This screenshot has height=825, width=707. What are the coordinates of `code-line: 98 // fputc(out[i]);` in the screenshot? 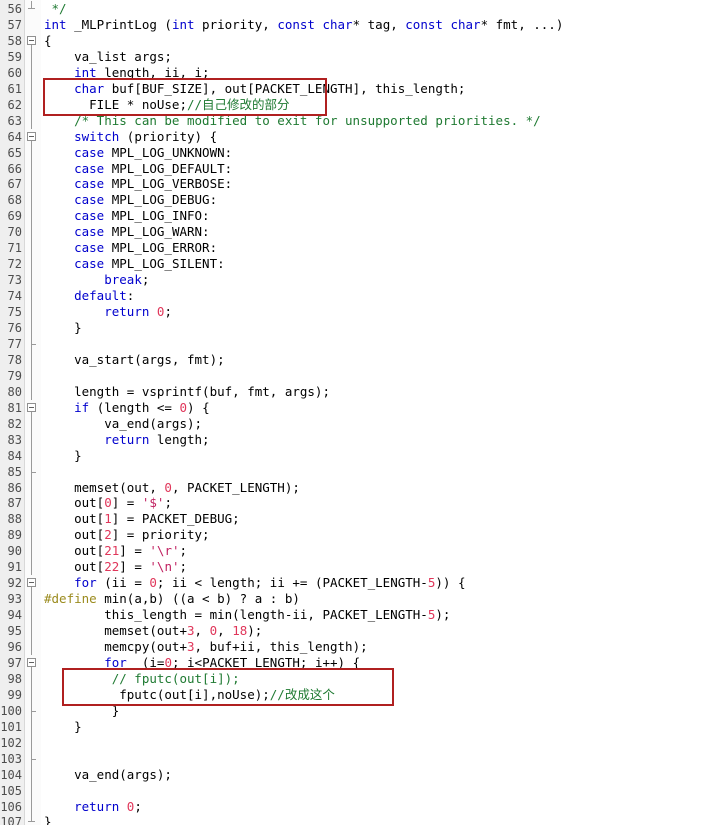 It's located at (353, 678).